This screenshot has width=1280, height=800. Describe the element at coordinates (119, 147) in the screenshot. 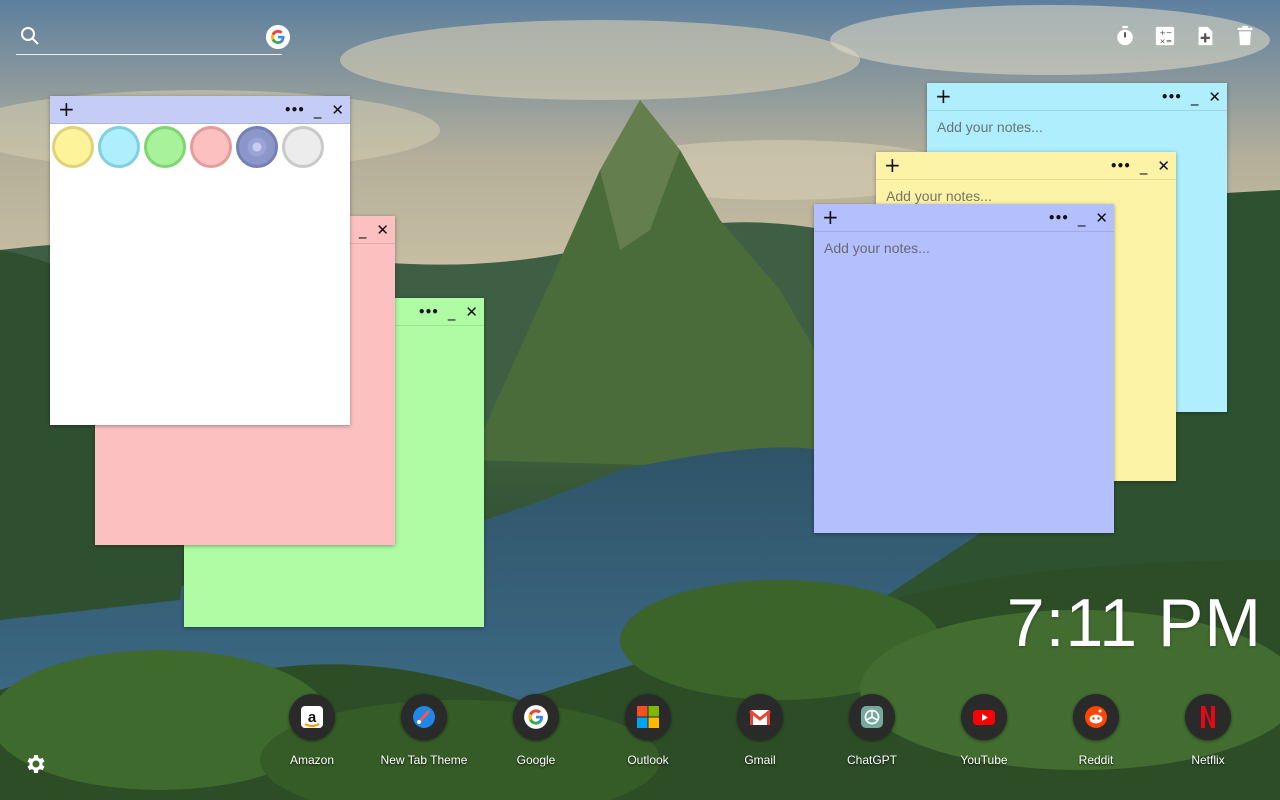

I see `color-swatch-cyan` at that location.